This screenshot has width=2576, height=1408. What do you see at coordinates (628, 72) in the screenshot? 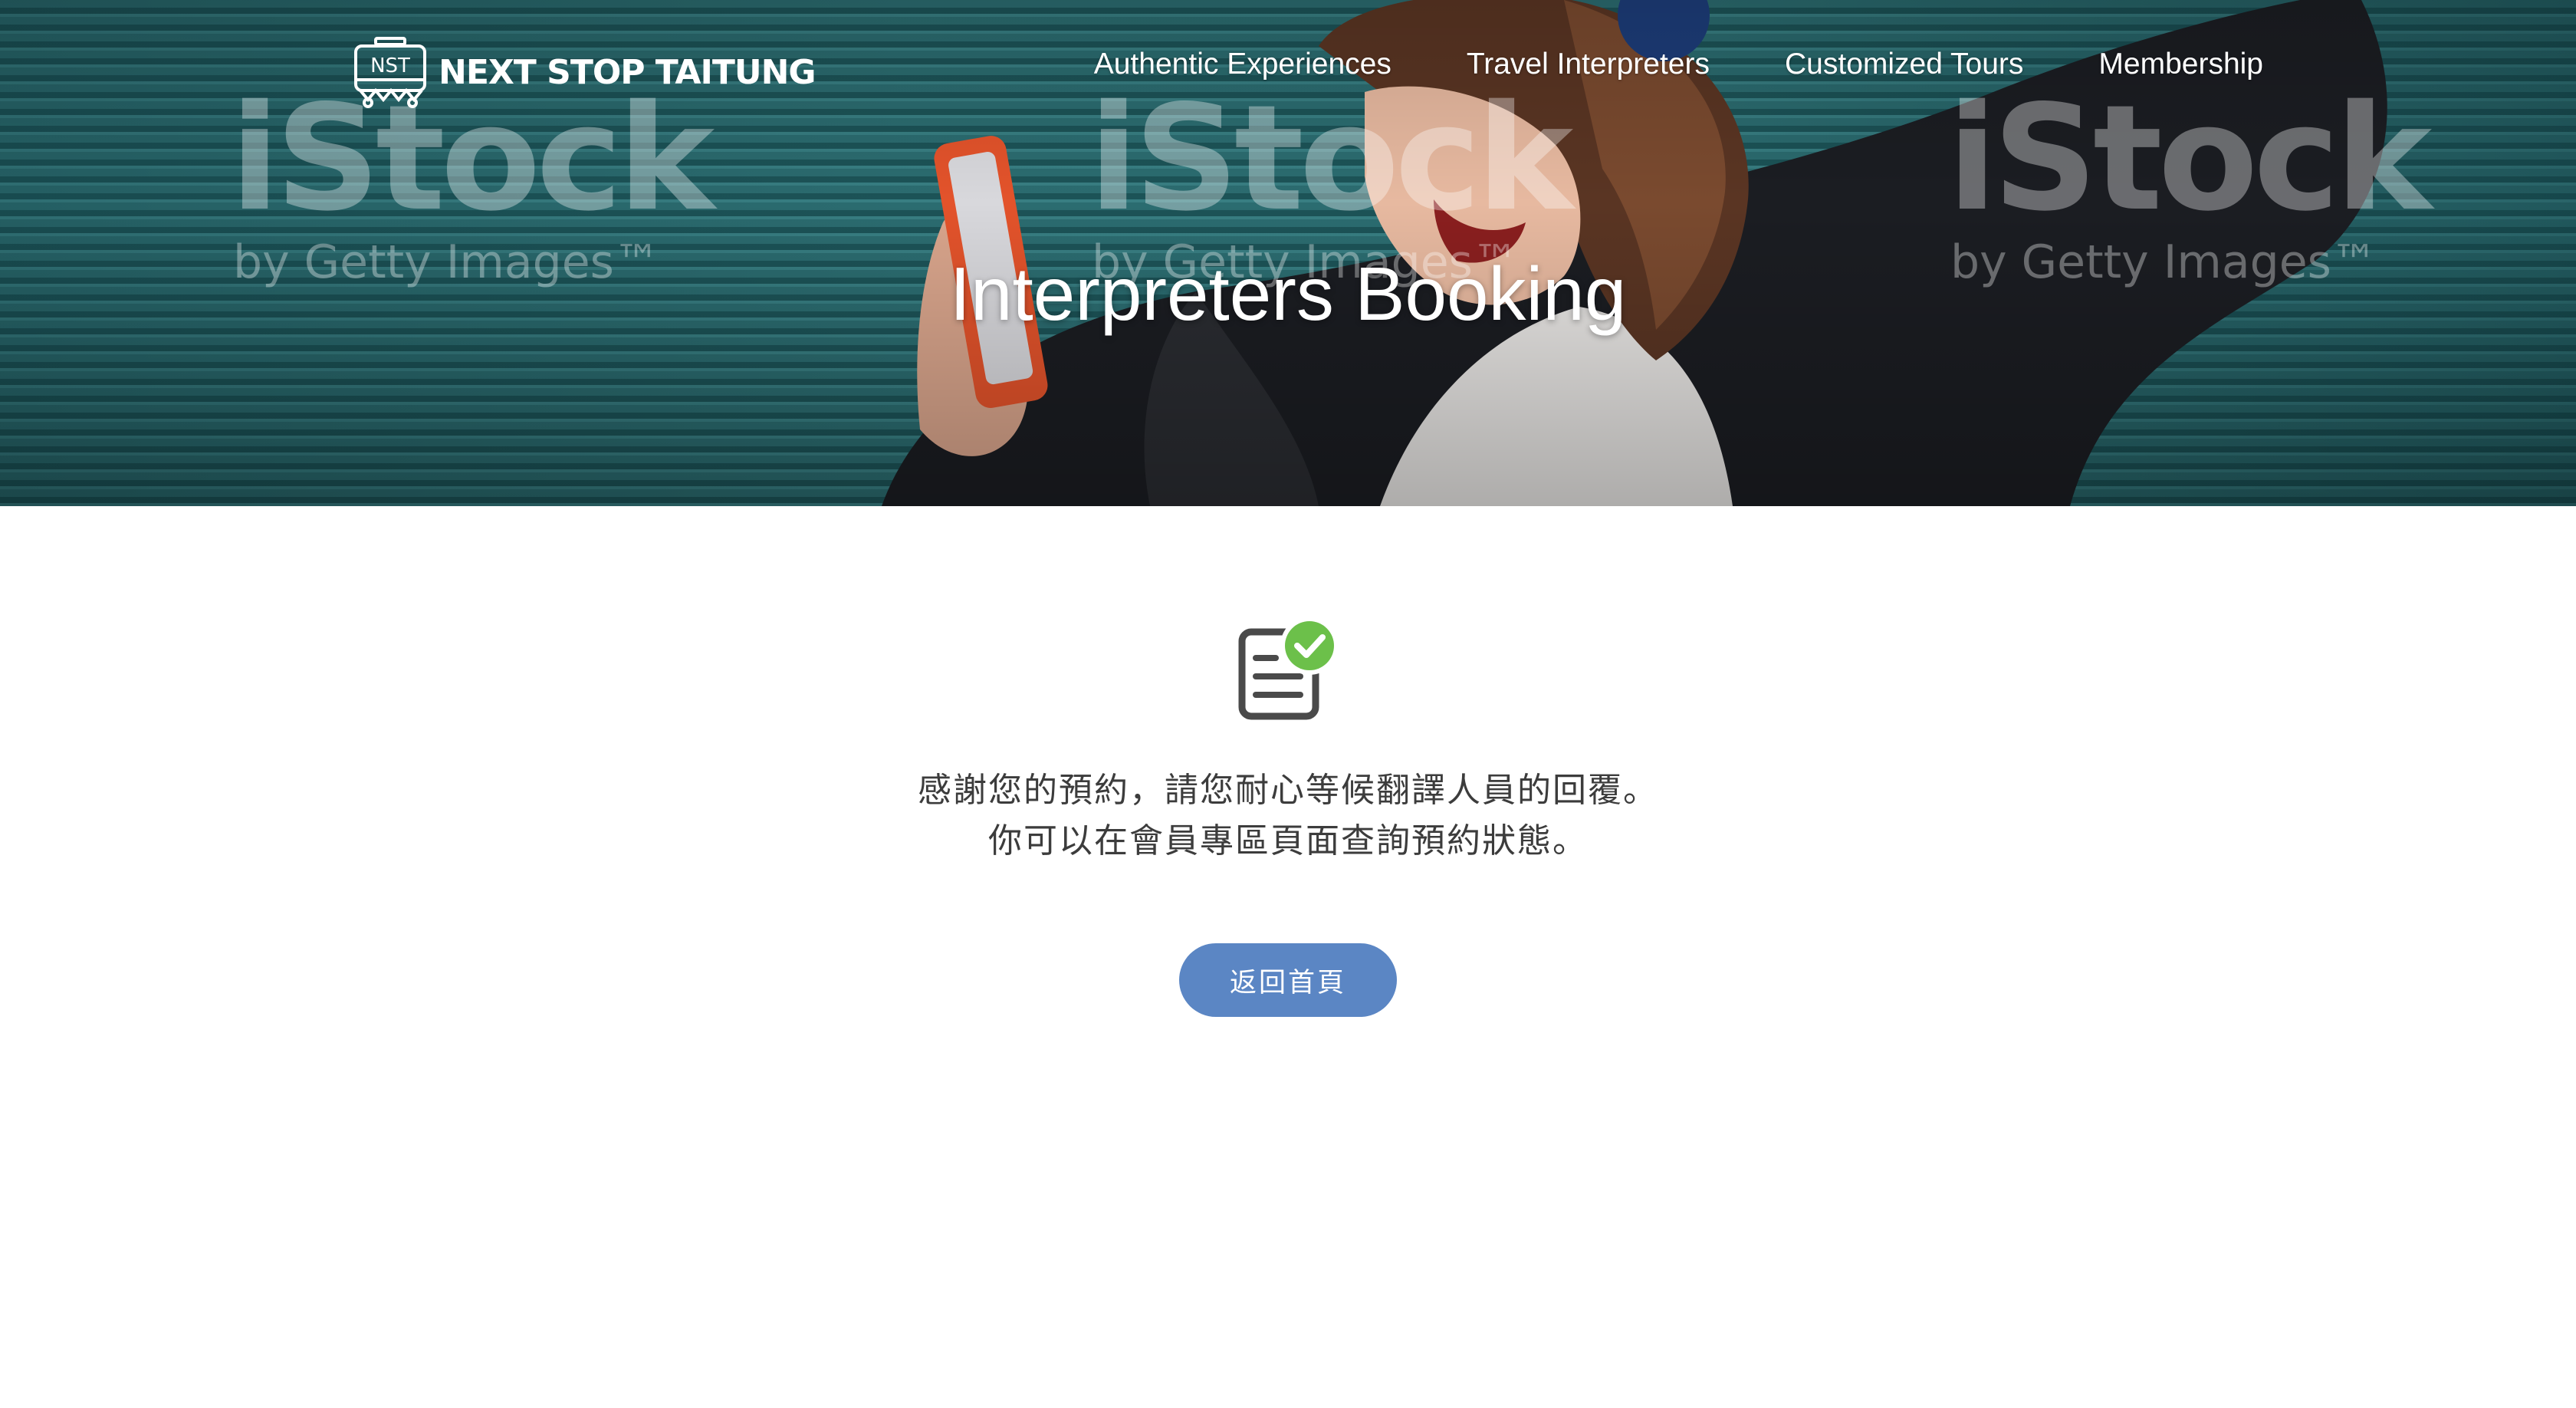
I see `site-name: NEXT STOP TAITUNG` at bounding box center [628, 72].